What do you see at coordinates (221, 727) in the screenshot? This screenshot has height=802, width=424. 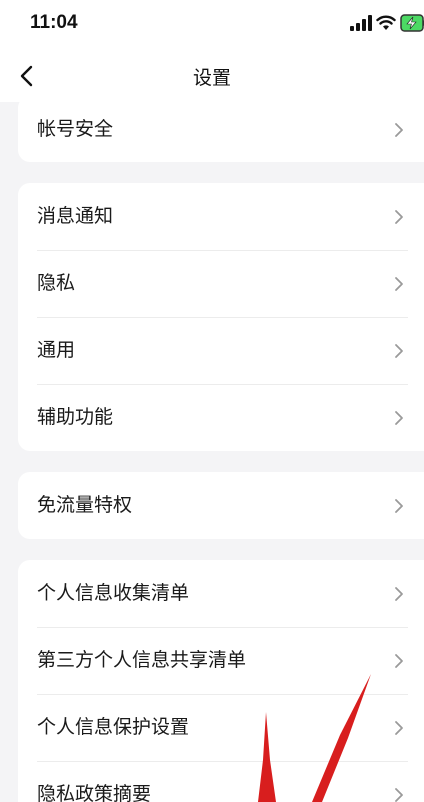 I see `settings-item-info-protection-settings: 个人信息保护设置` at bounding box center [221, 727].